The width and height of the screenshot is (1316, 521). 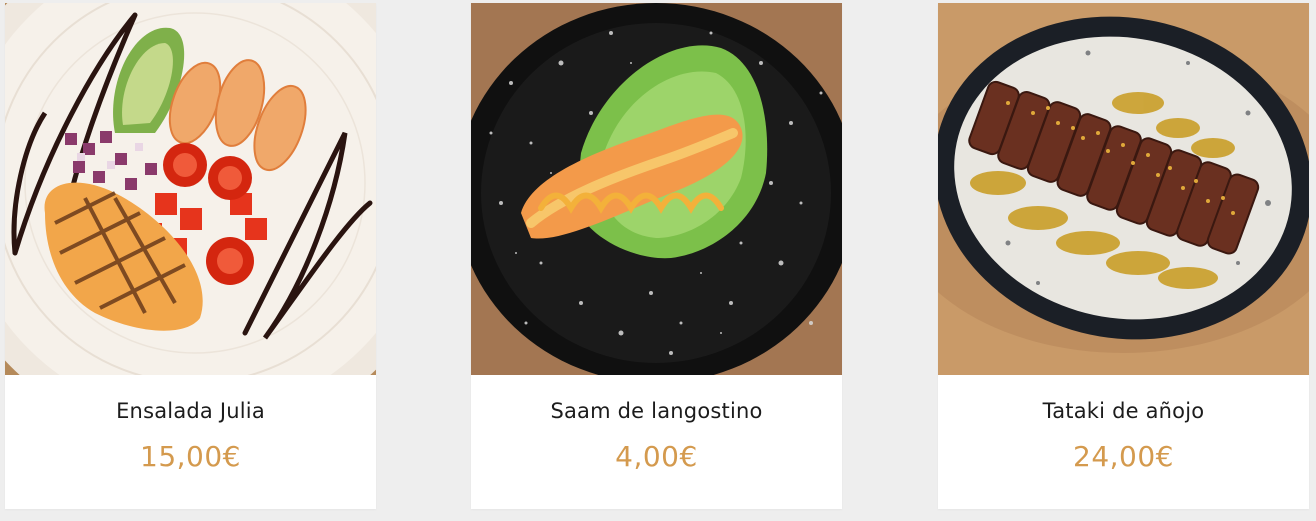 I want to click on product-name: Tataki de añojo, so click(x=1123, y=411).